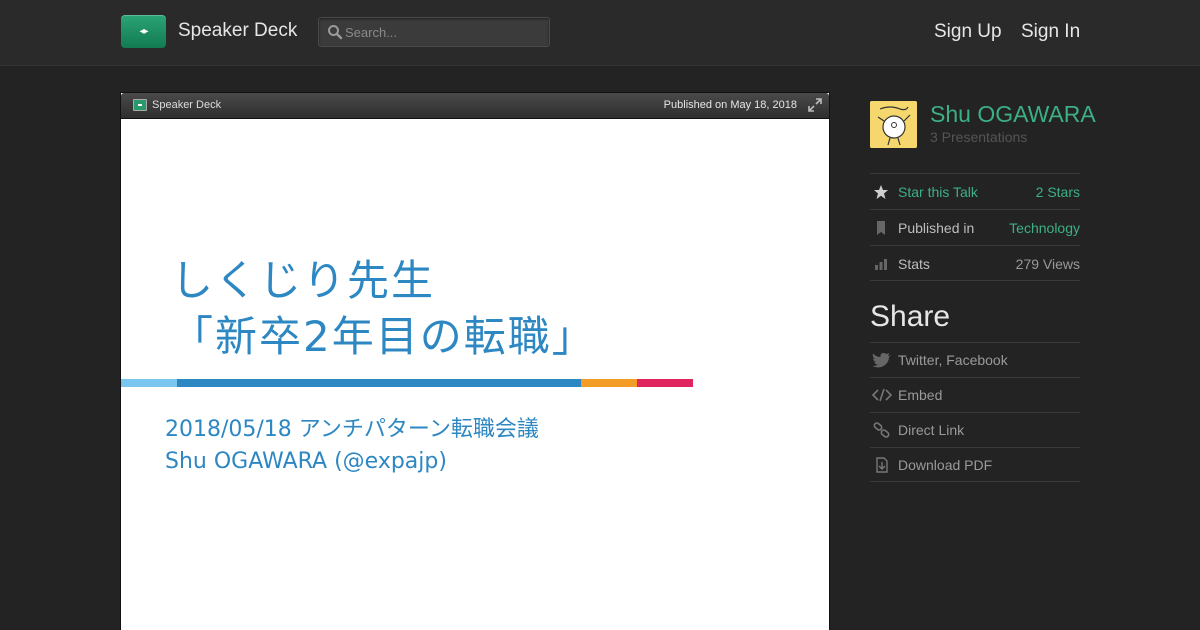 The width and height of the screenshot is (1200, 630). I want to click on category-link: Technology, so click(1044, 228).